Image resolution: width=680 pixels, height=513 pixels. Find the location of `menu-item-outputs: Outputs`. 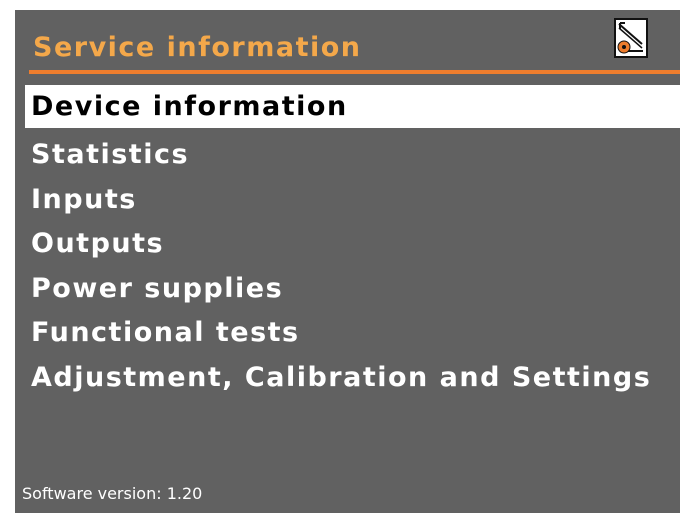

menu-item-outputs: Outputs is located at coordinates (352, 244).